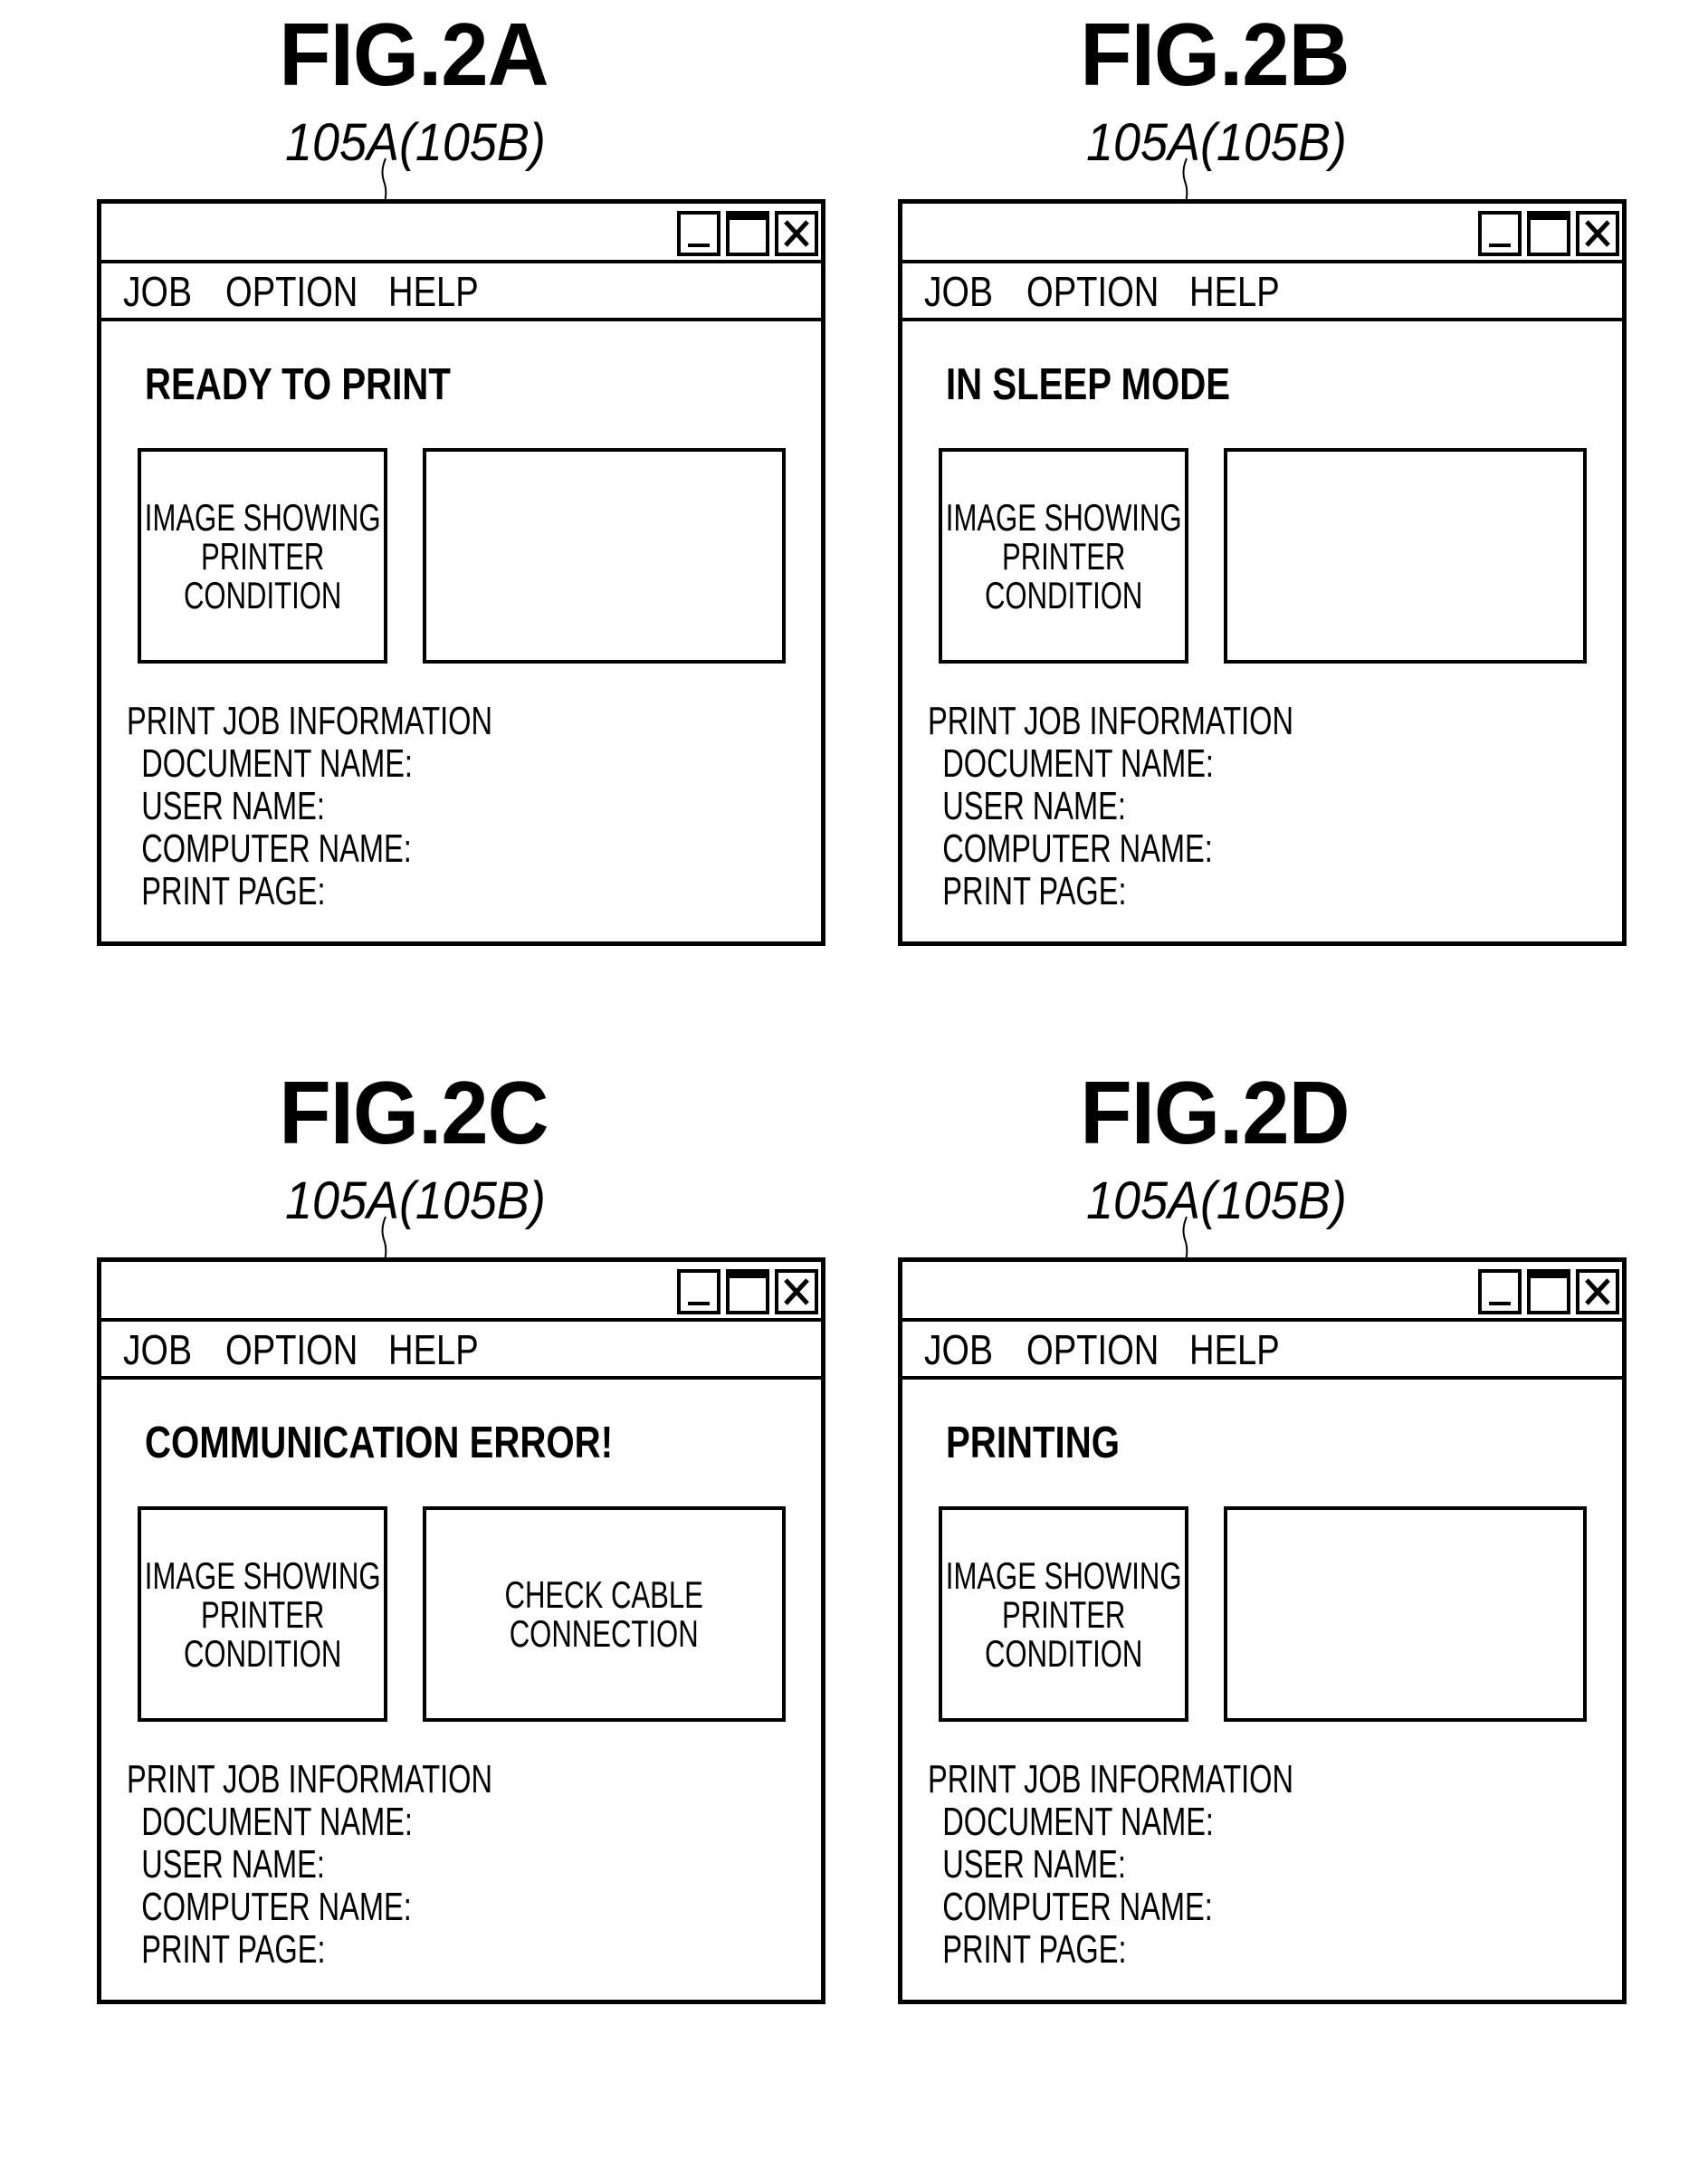 The width and height of the screenshot is (1708, 2159). I want to click on message-text: CHECK CABLE CONNECTION, so click(604, 1614).